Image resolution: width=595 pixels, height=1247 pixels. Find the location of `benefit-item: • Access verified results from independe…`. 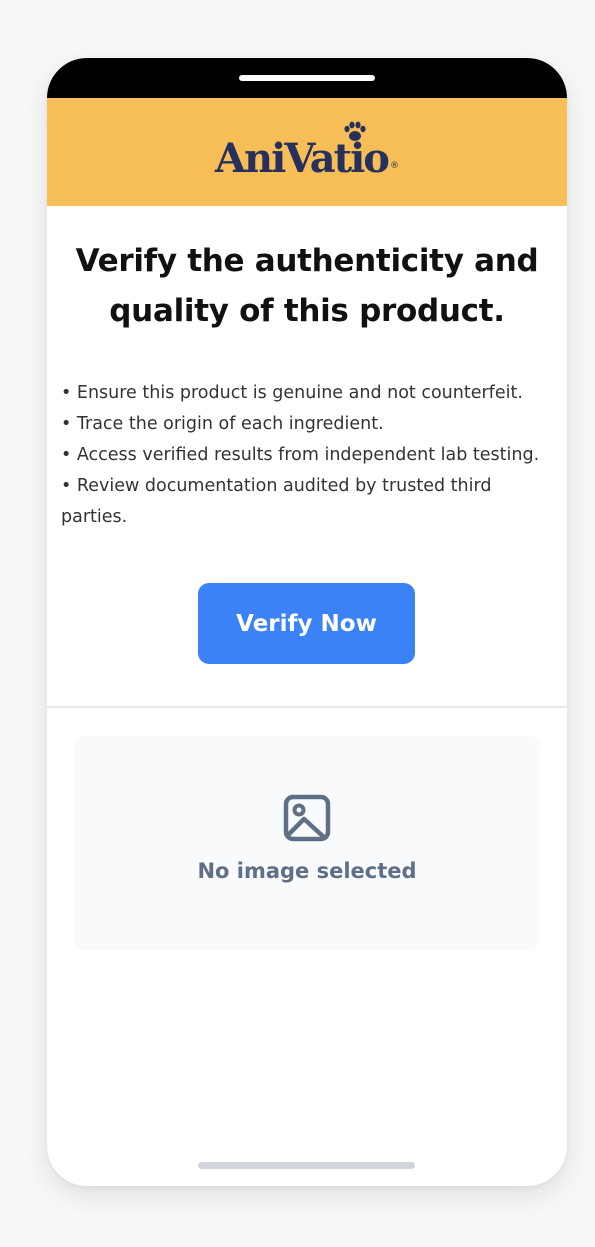

benefit-item: • Access verified results from independe… is located at coordinates (300, 455).